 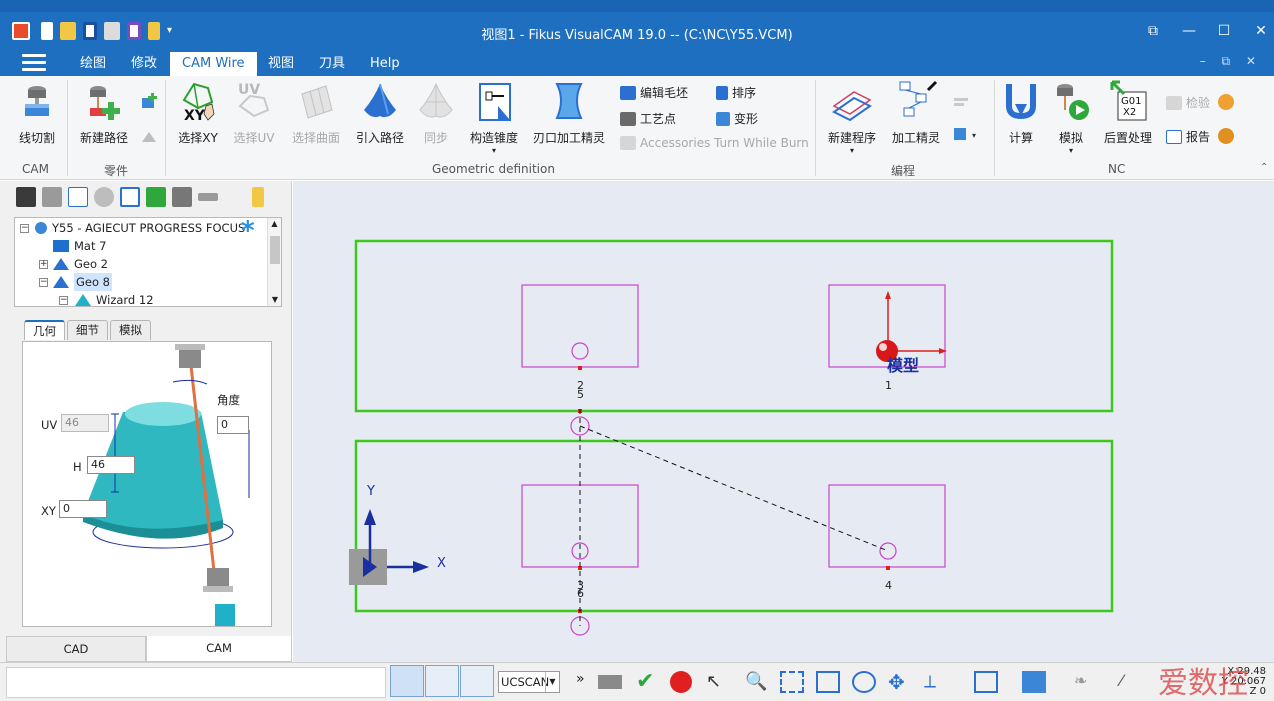 I want to click on user-settings-icon, so click(x=1226, y=136).